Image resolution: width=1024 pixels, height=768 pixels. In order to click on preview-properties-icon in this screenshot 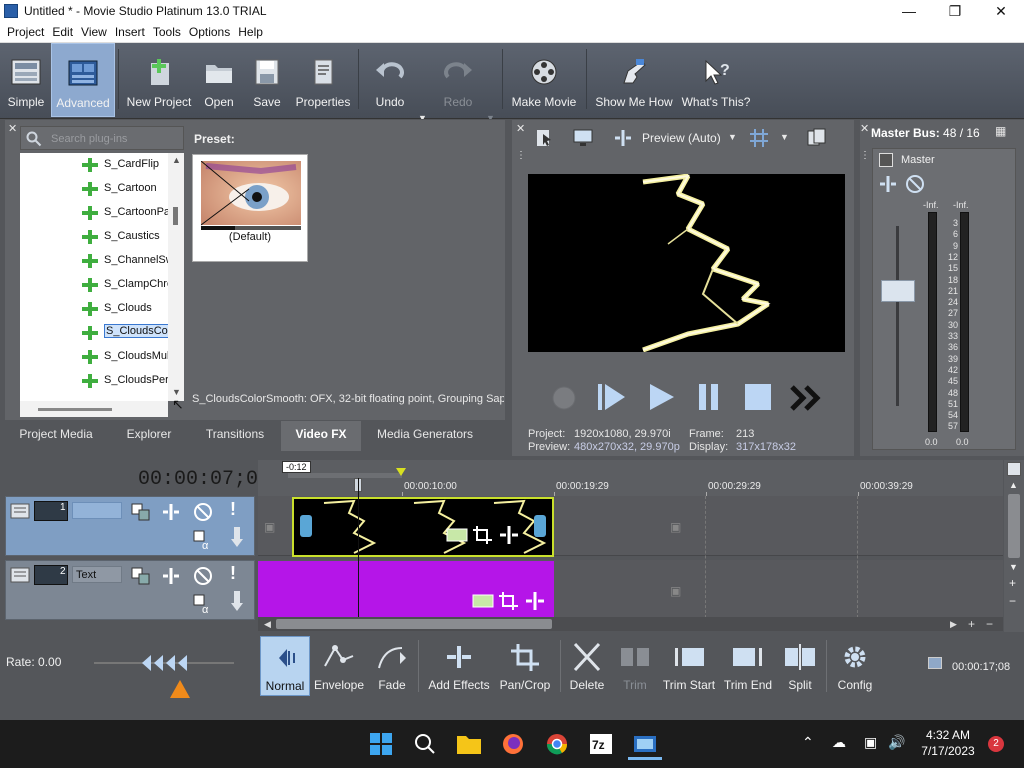, I will do `click(544, 138)`.